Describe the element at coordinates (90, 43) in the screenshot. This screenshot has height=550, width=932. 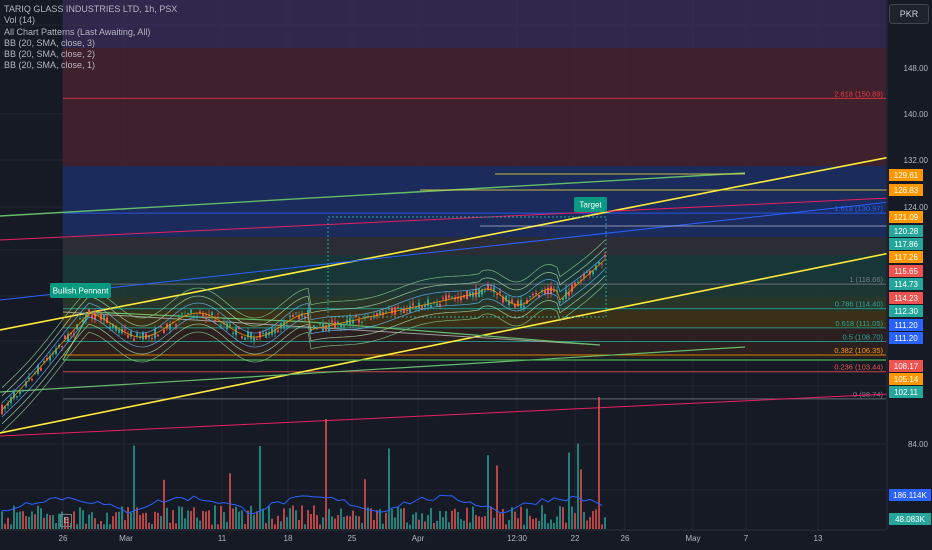
I see `legend-bb-3: BB (20, SMA, close, 3)` at that location.